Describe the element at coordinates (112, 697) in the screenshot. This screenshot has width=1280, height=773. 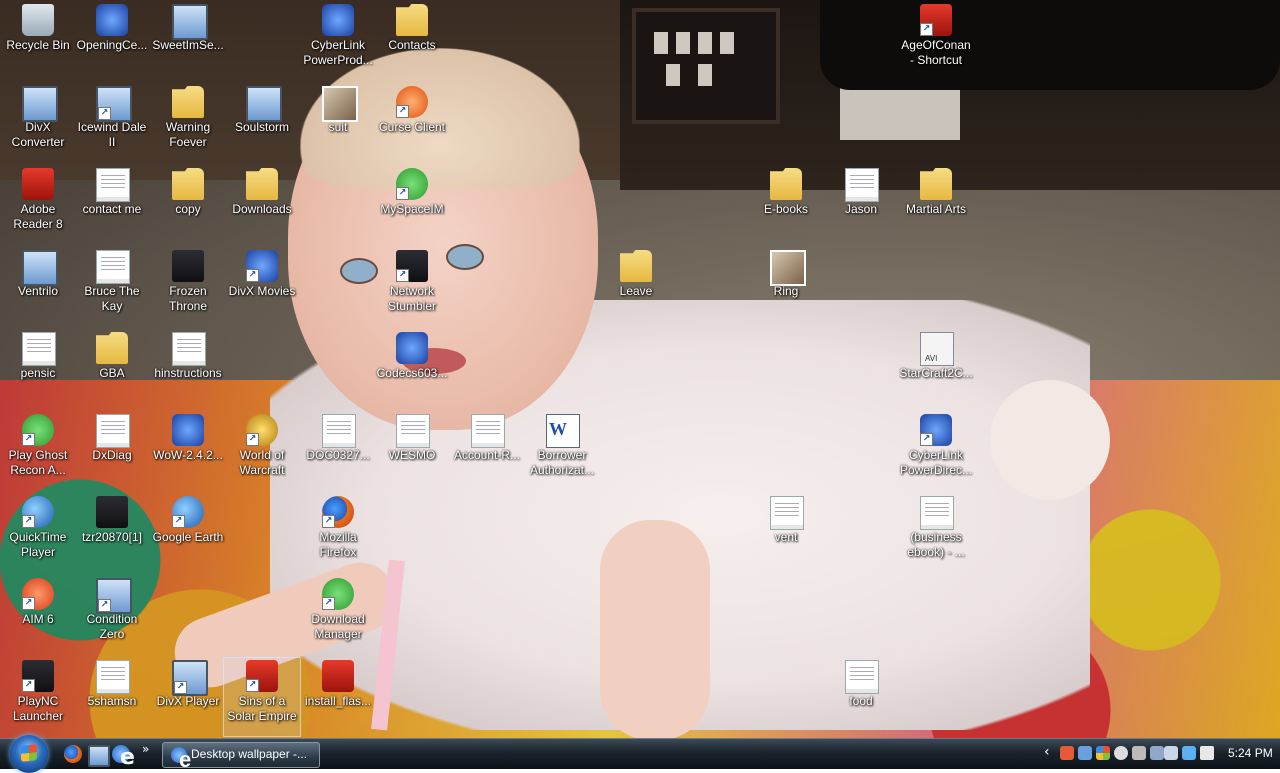
I see `desktop-icon-5shamsn: 5shamsn` at that location.